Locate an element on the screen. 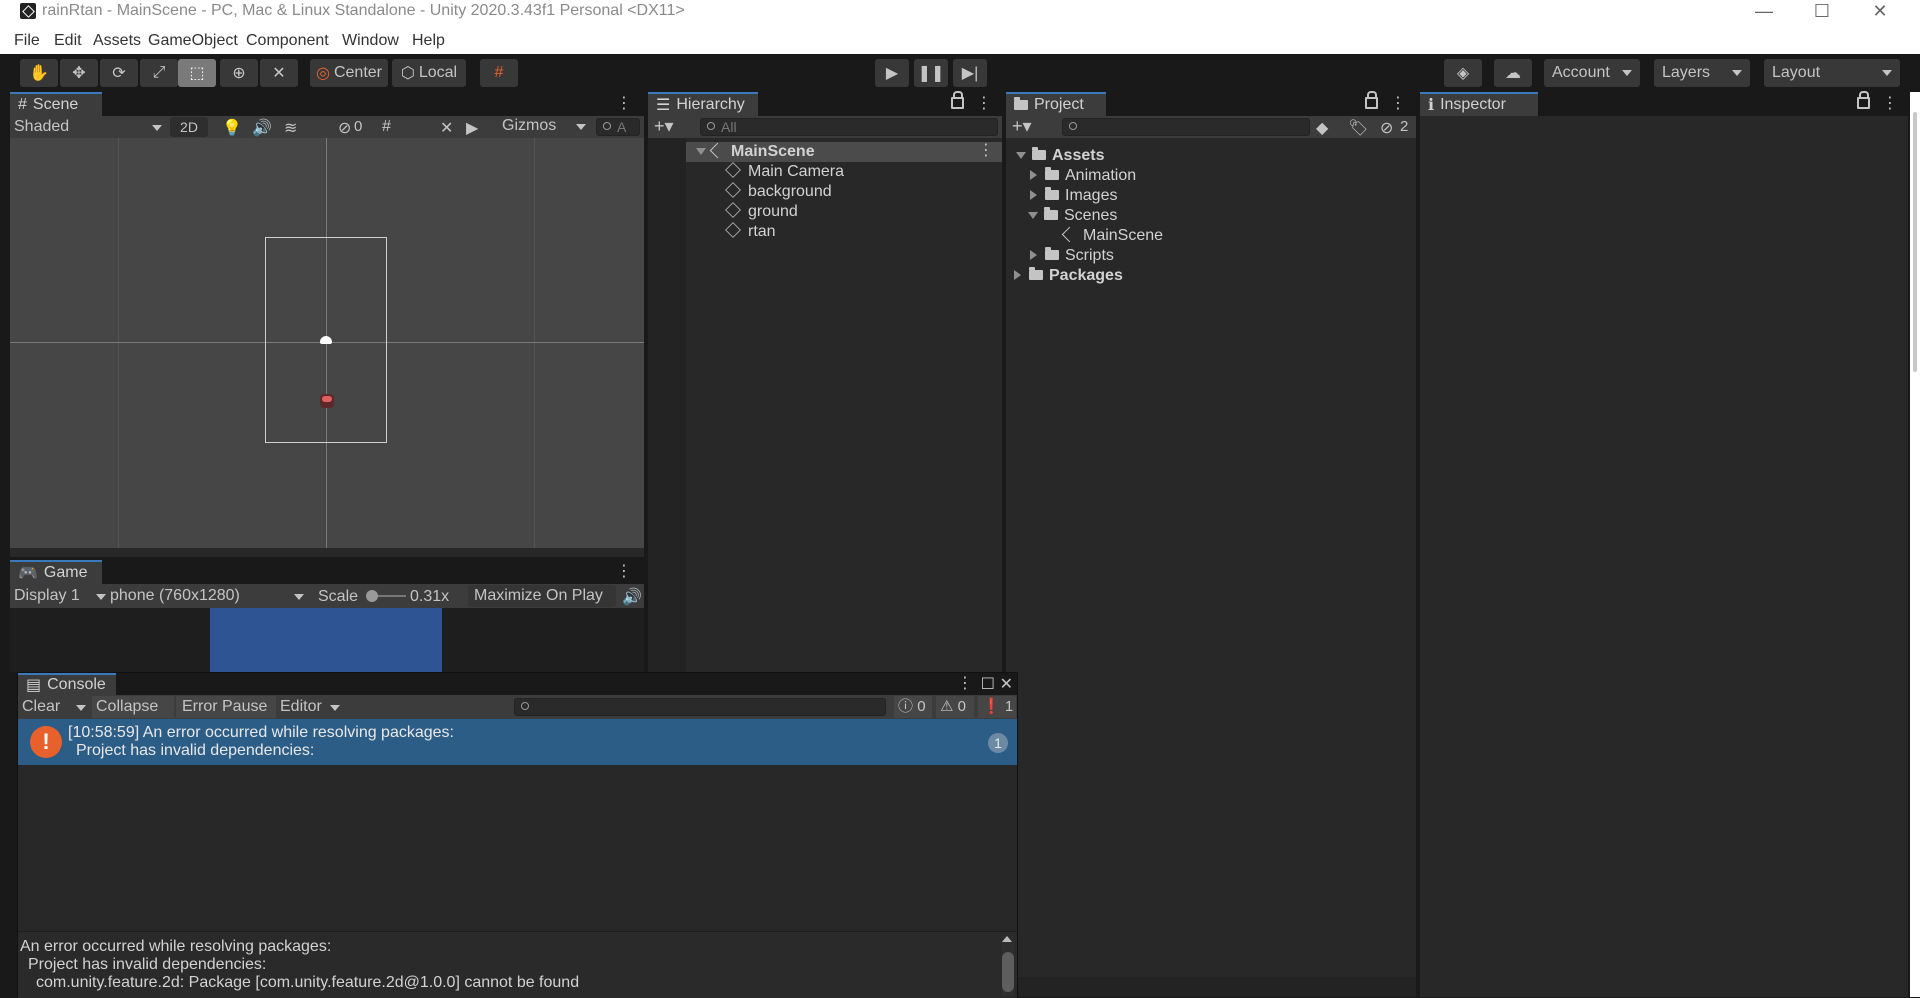 Image resolution: width=1920 pixels, height=998 pixels. shading-dropdown: Shaded is located at coordinates (89, 127).